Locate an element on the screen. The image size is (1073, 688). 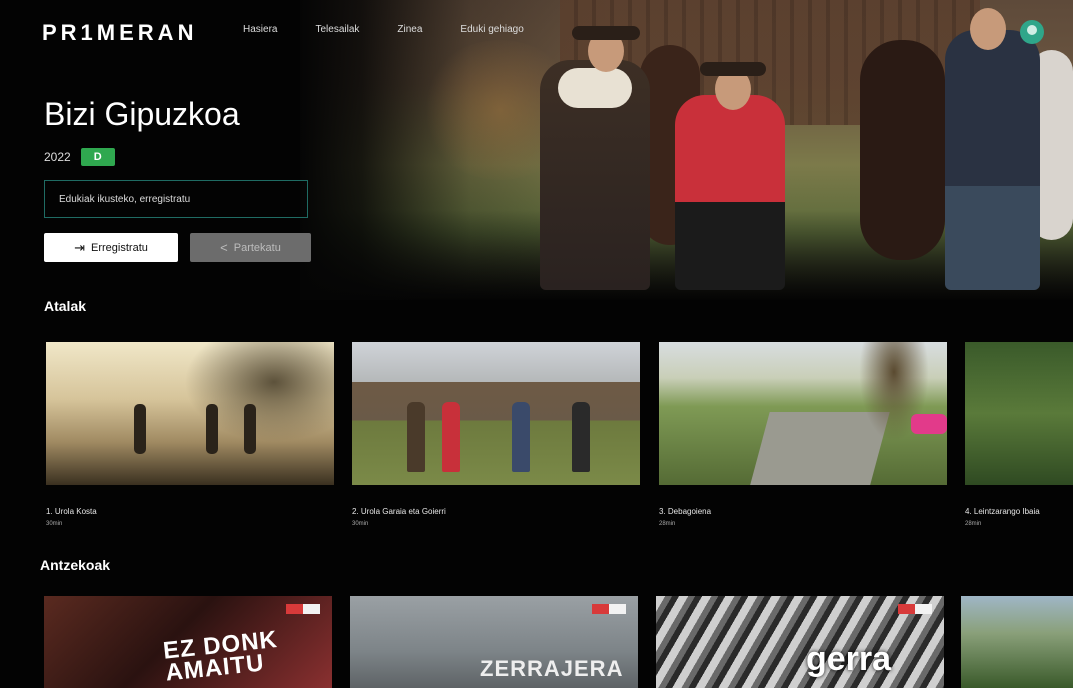
user-avatar-icon is located at coordinates (1032, 32).